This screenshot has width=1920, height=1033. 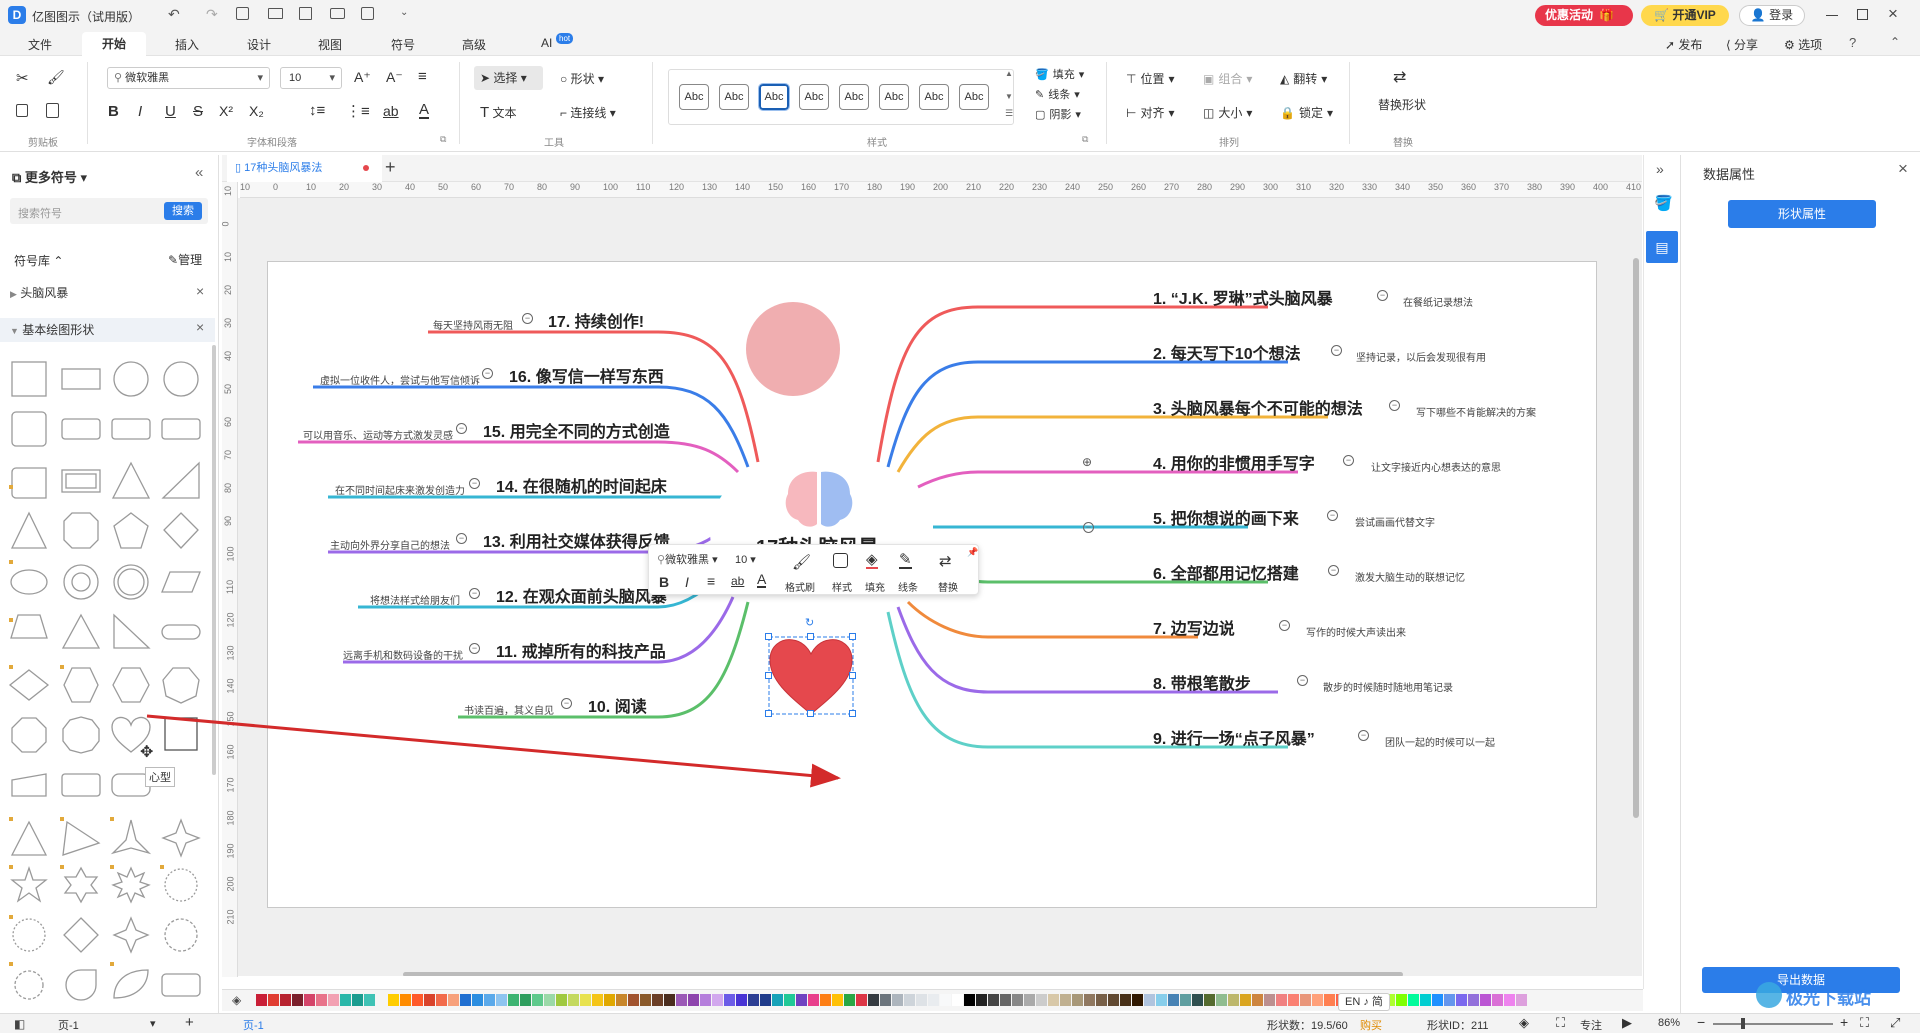 What do you see at coordinates (443, 139) in the screenshot?
I see `font-dialog-icon: ⧉` at bounding box center [443, 139].